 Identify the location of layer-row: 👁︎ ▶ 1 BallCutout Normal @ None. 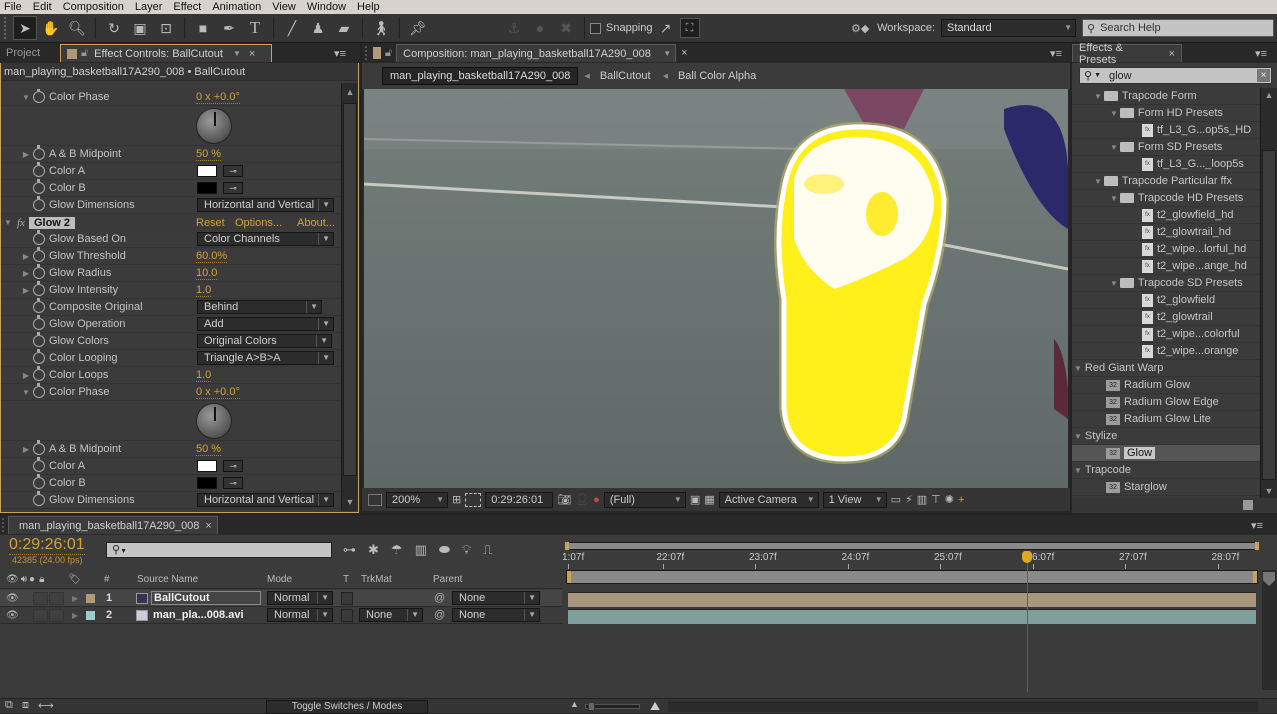
(281, 598).